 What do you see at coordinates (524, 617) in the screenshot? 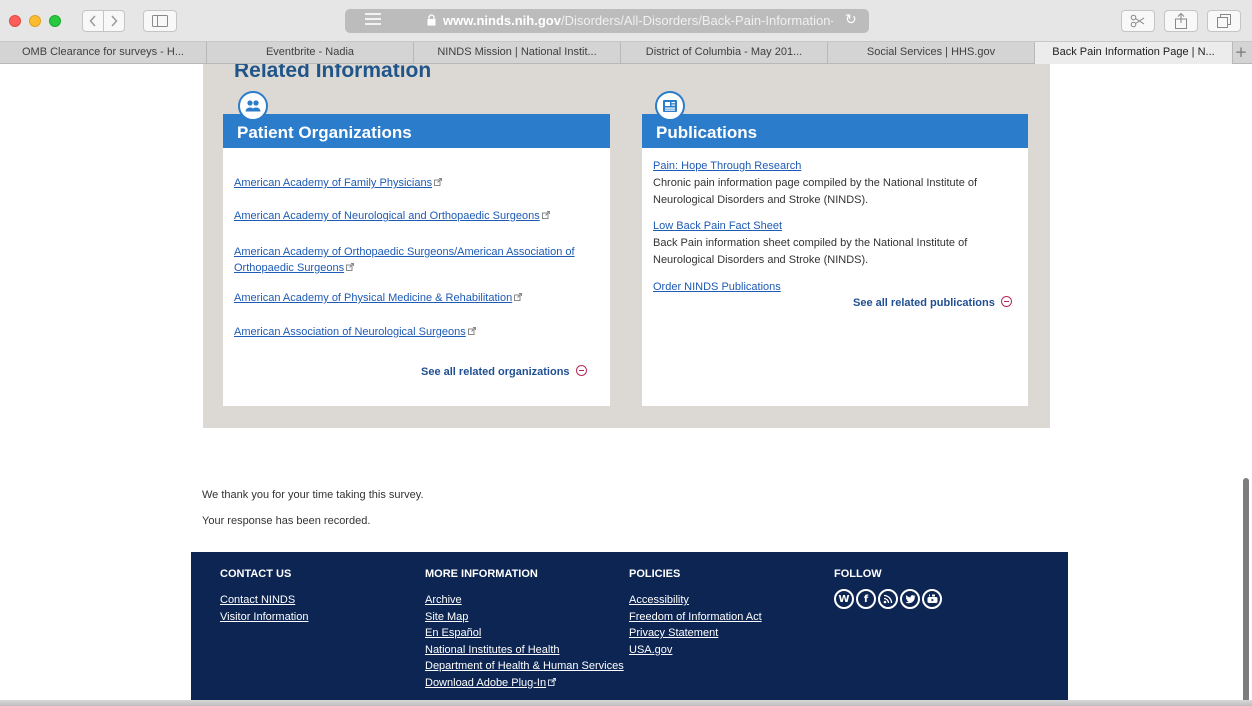
I see `footer-link-site-map: Site Map` at bounding box center [524, 617].